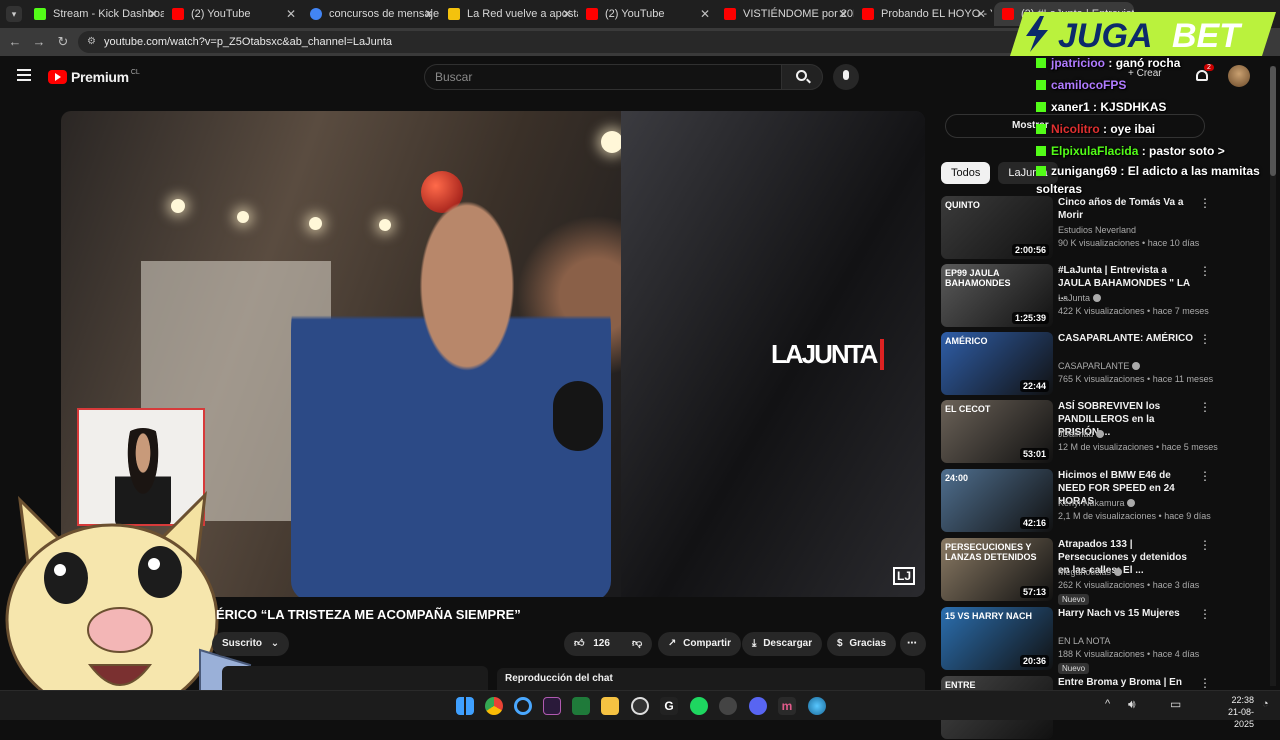  Describe the element at coordinates (997, 569) in the screenshot. I see `video-thumbnail: PERSECUCIONES Y LANZAS DETENIDOS 57:13` at that location.